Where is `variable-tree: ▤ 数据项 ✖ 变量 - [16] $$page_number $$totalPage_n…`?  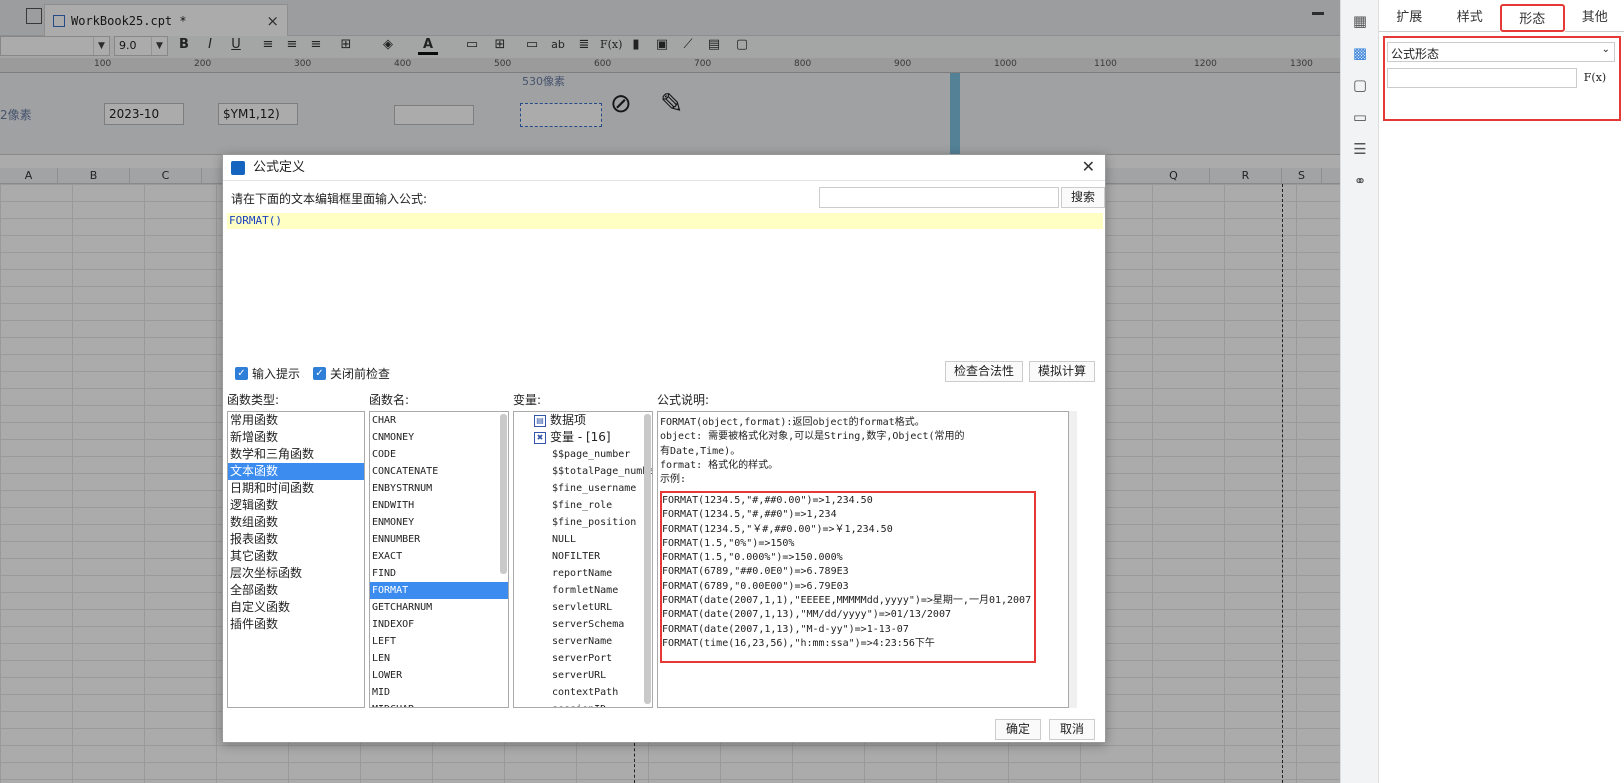 variable-tree: ▤ 数据项 ✖ 变量 - [16] $$page_number $$totalPage_n… is located at coordinates (583, 559).